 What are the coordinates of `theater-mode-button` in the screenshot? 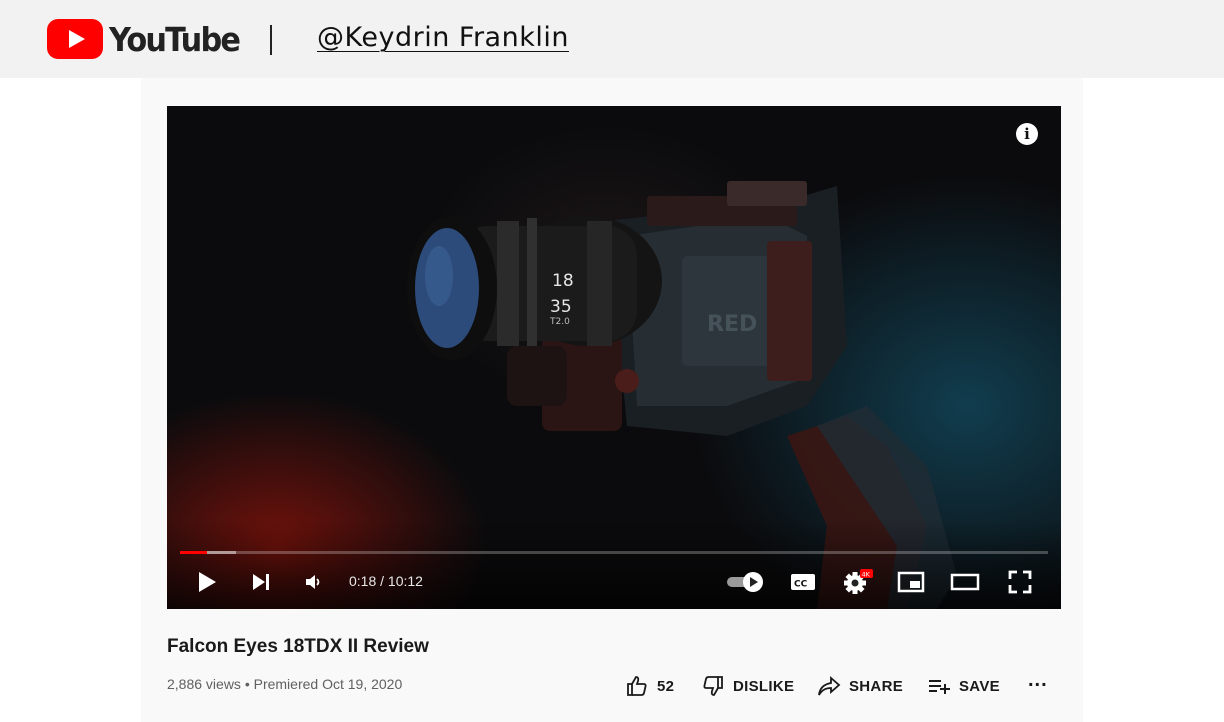 It's located at (965, 582).